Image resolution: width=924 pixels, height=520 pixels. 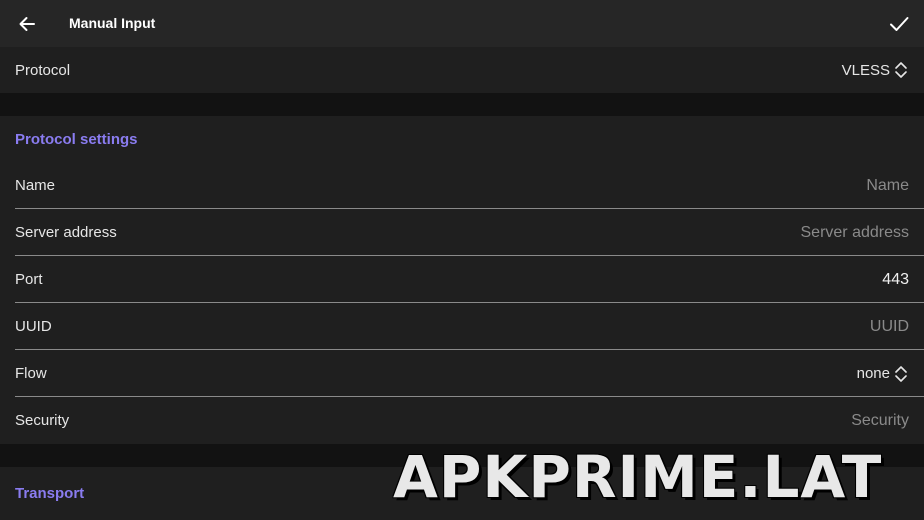 I want to click on port-field: 443, so click(x=895, y=280).